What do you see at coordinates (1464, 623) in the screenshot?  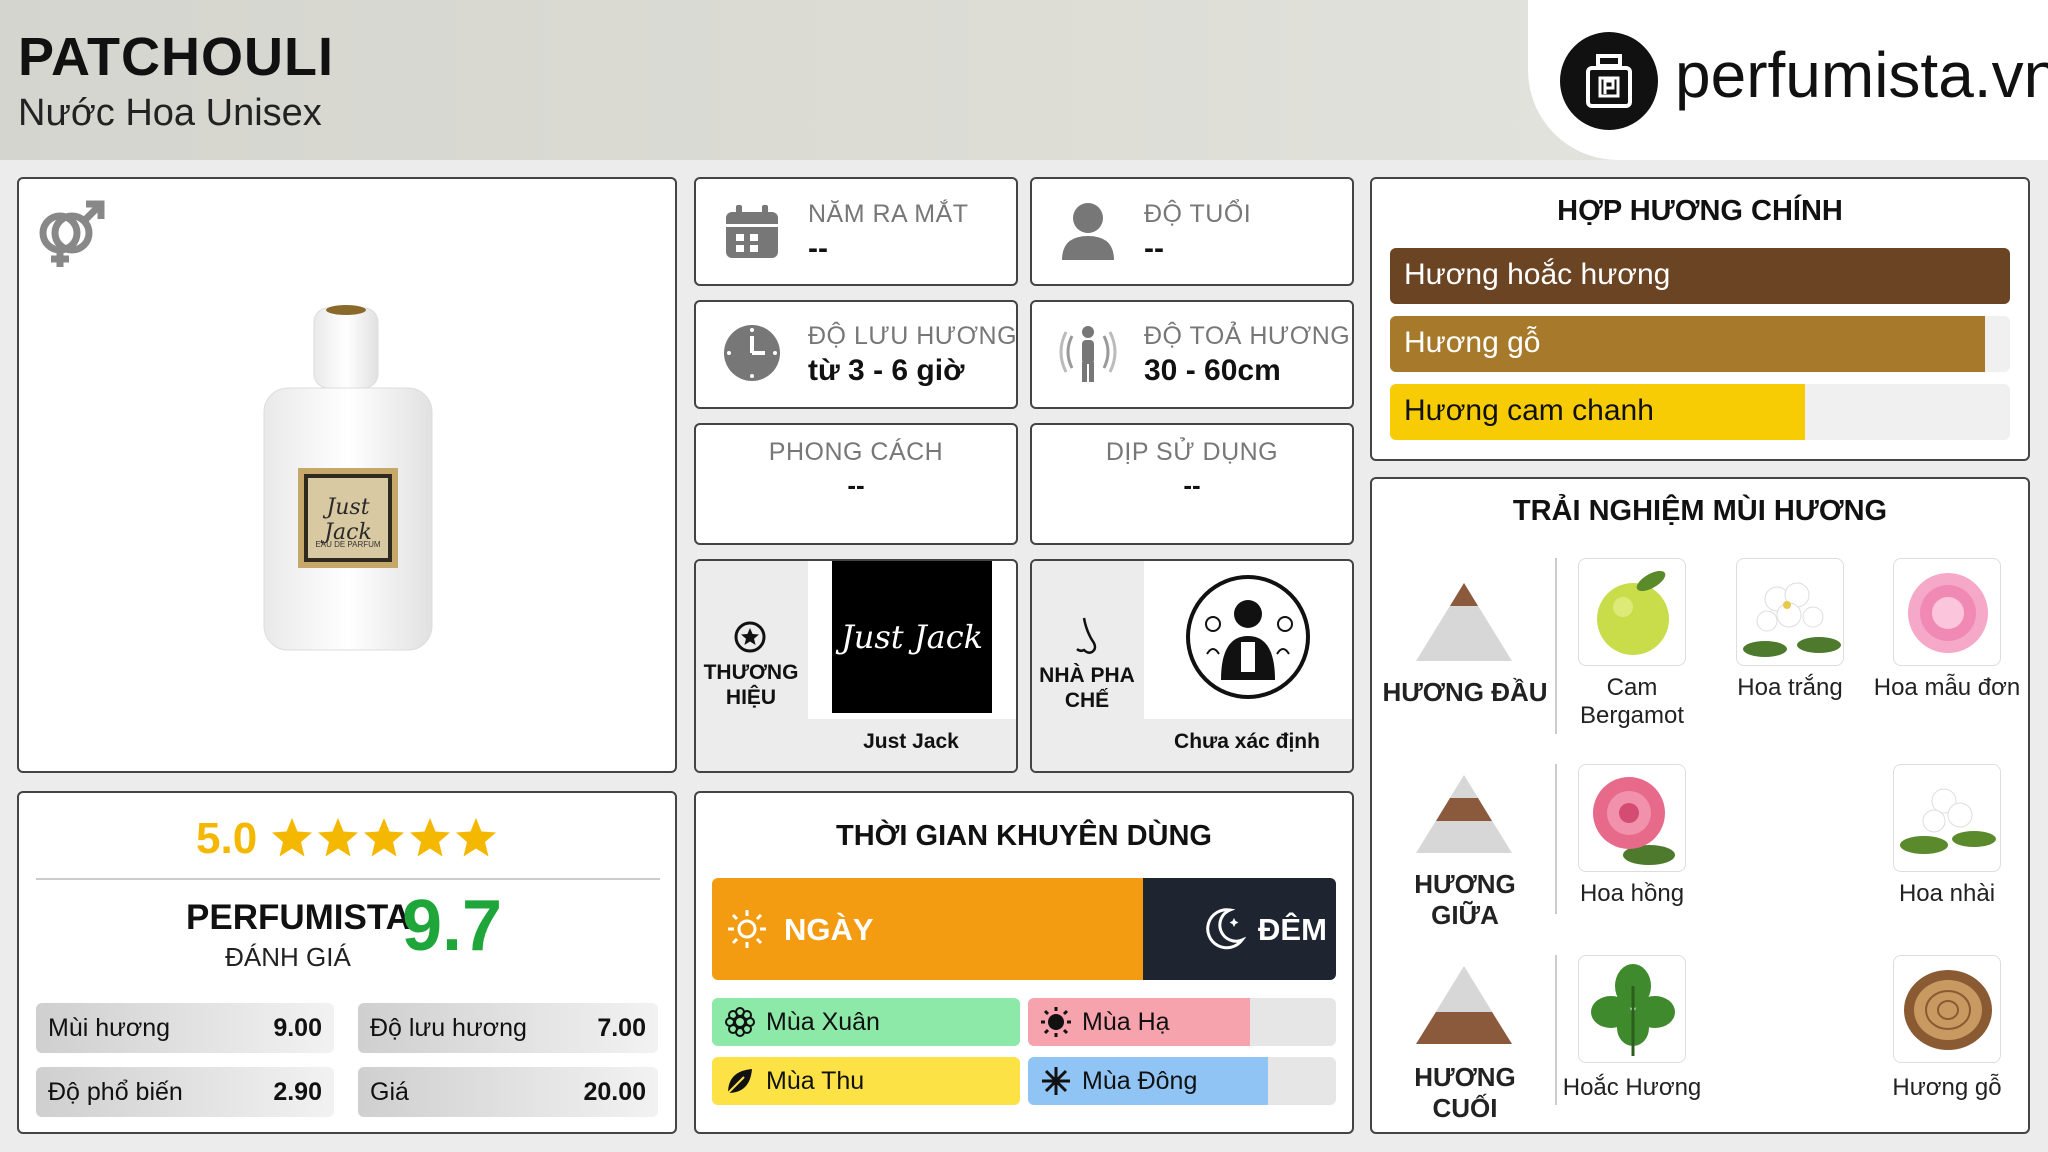 I see `pyramid-top-icon` at bounding box center [1464, 623].